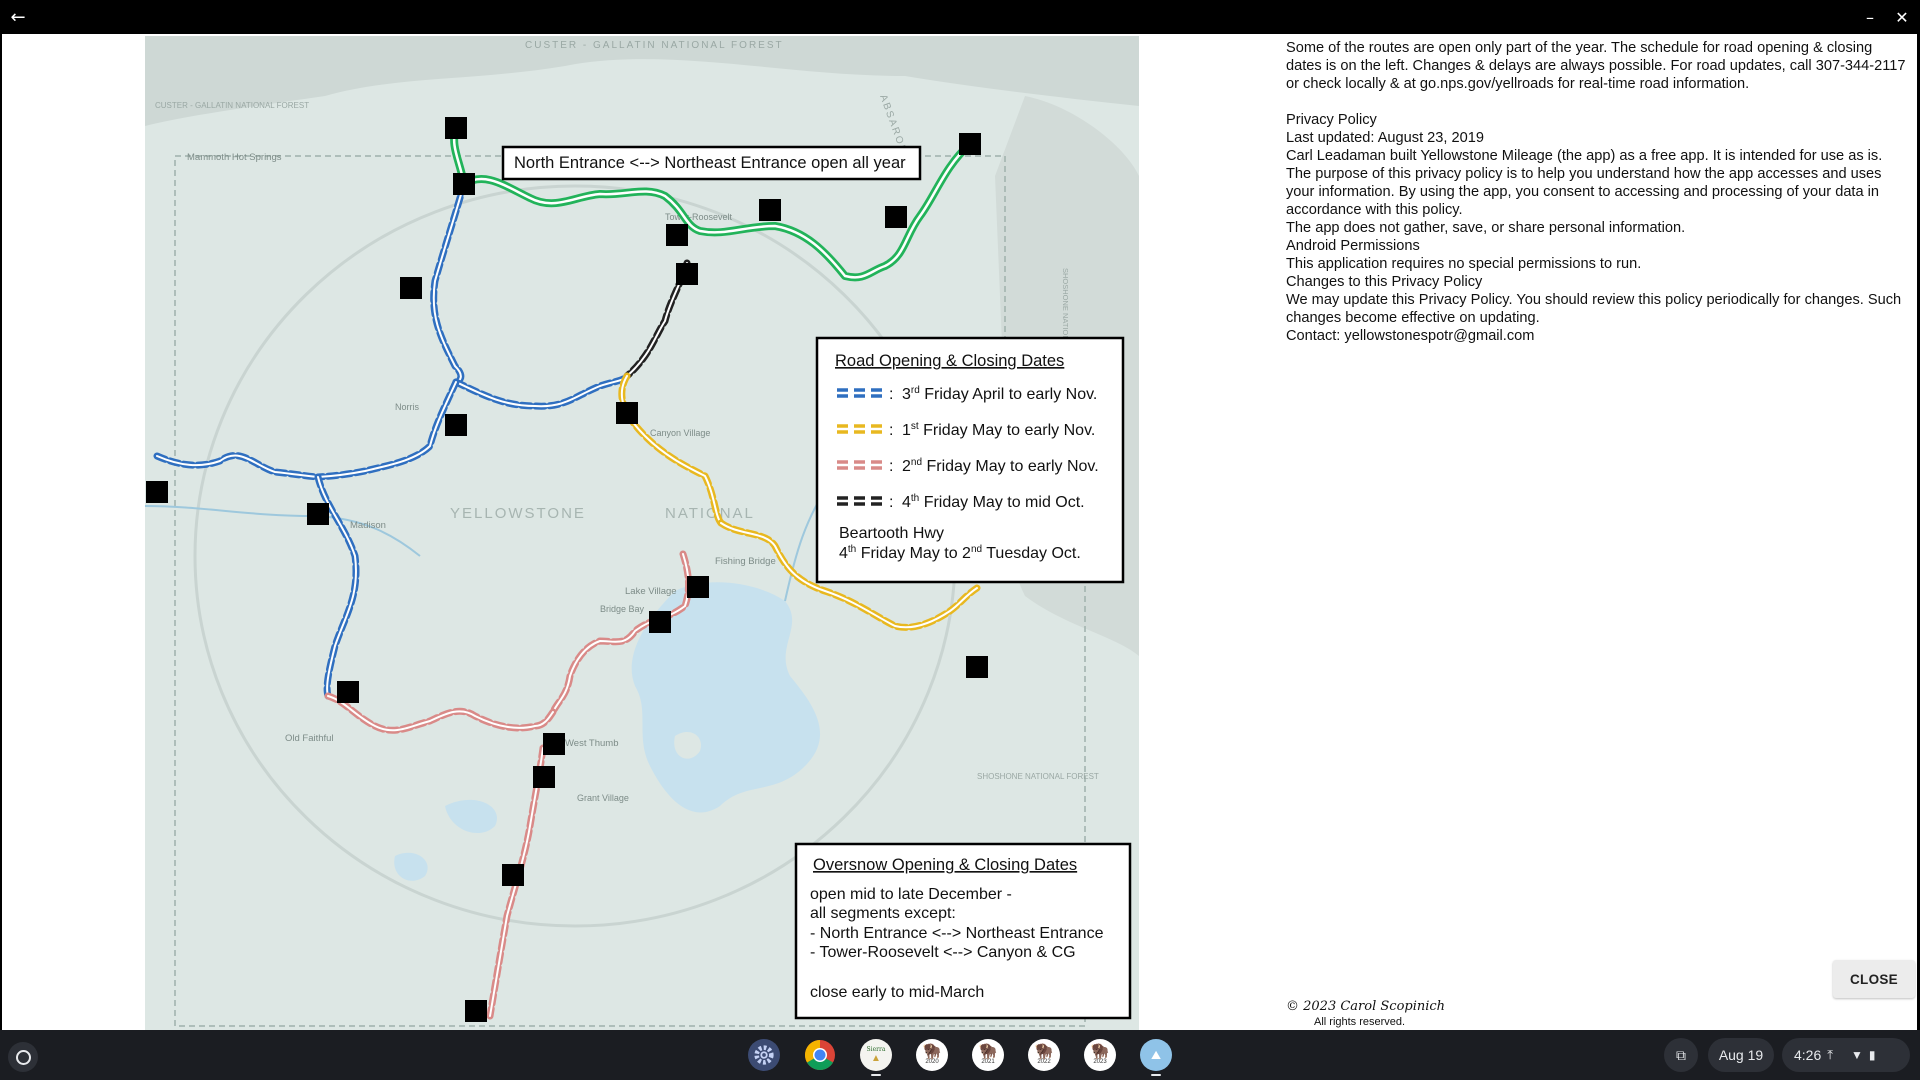  Describe the element at coordinates (949, 361) in the screenshot. I see `road-legend-title: Road Opening & Closing Dates` at that location.